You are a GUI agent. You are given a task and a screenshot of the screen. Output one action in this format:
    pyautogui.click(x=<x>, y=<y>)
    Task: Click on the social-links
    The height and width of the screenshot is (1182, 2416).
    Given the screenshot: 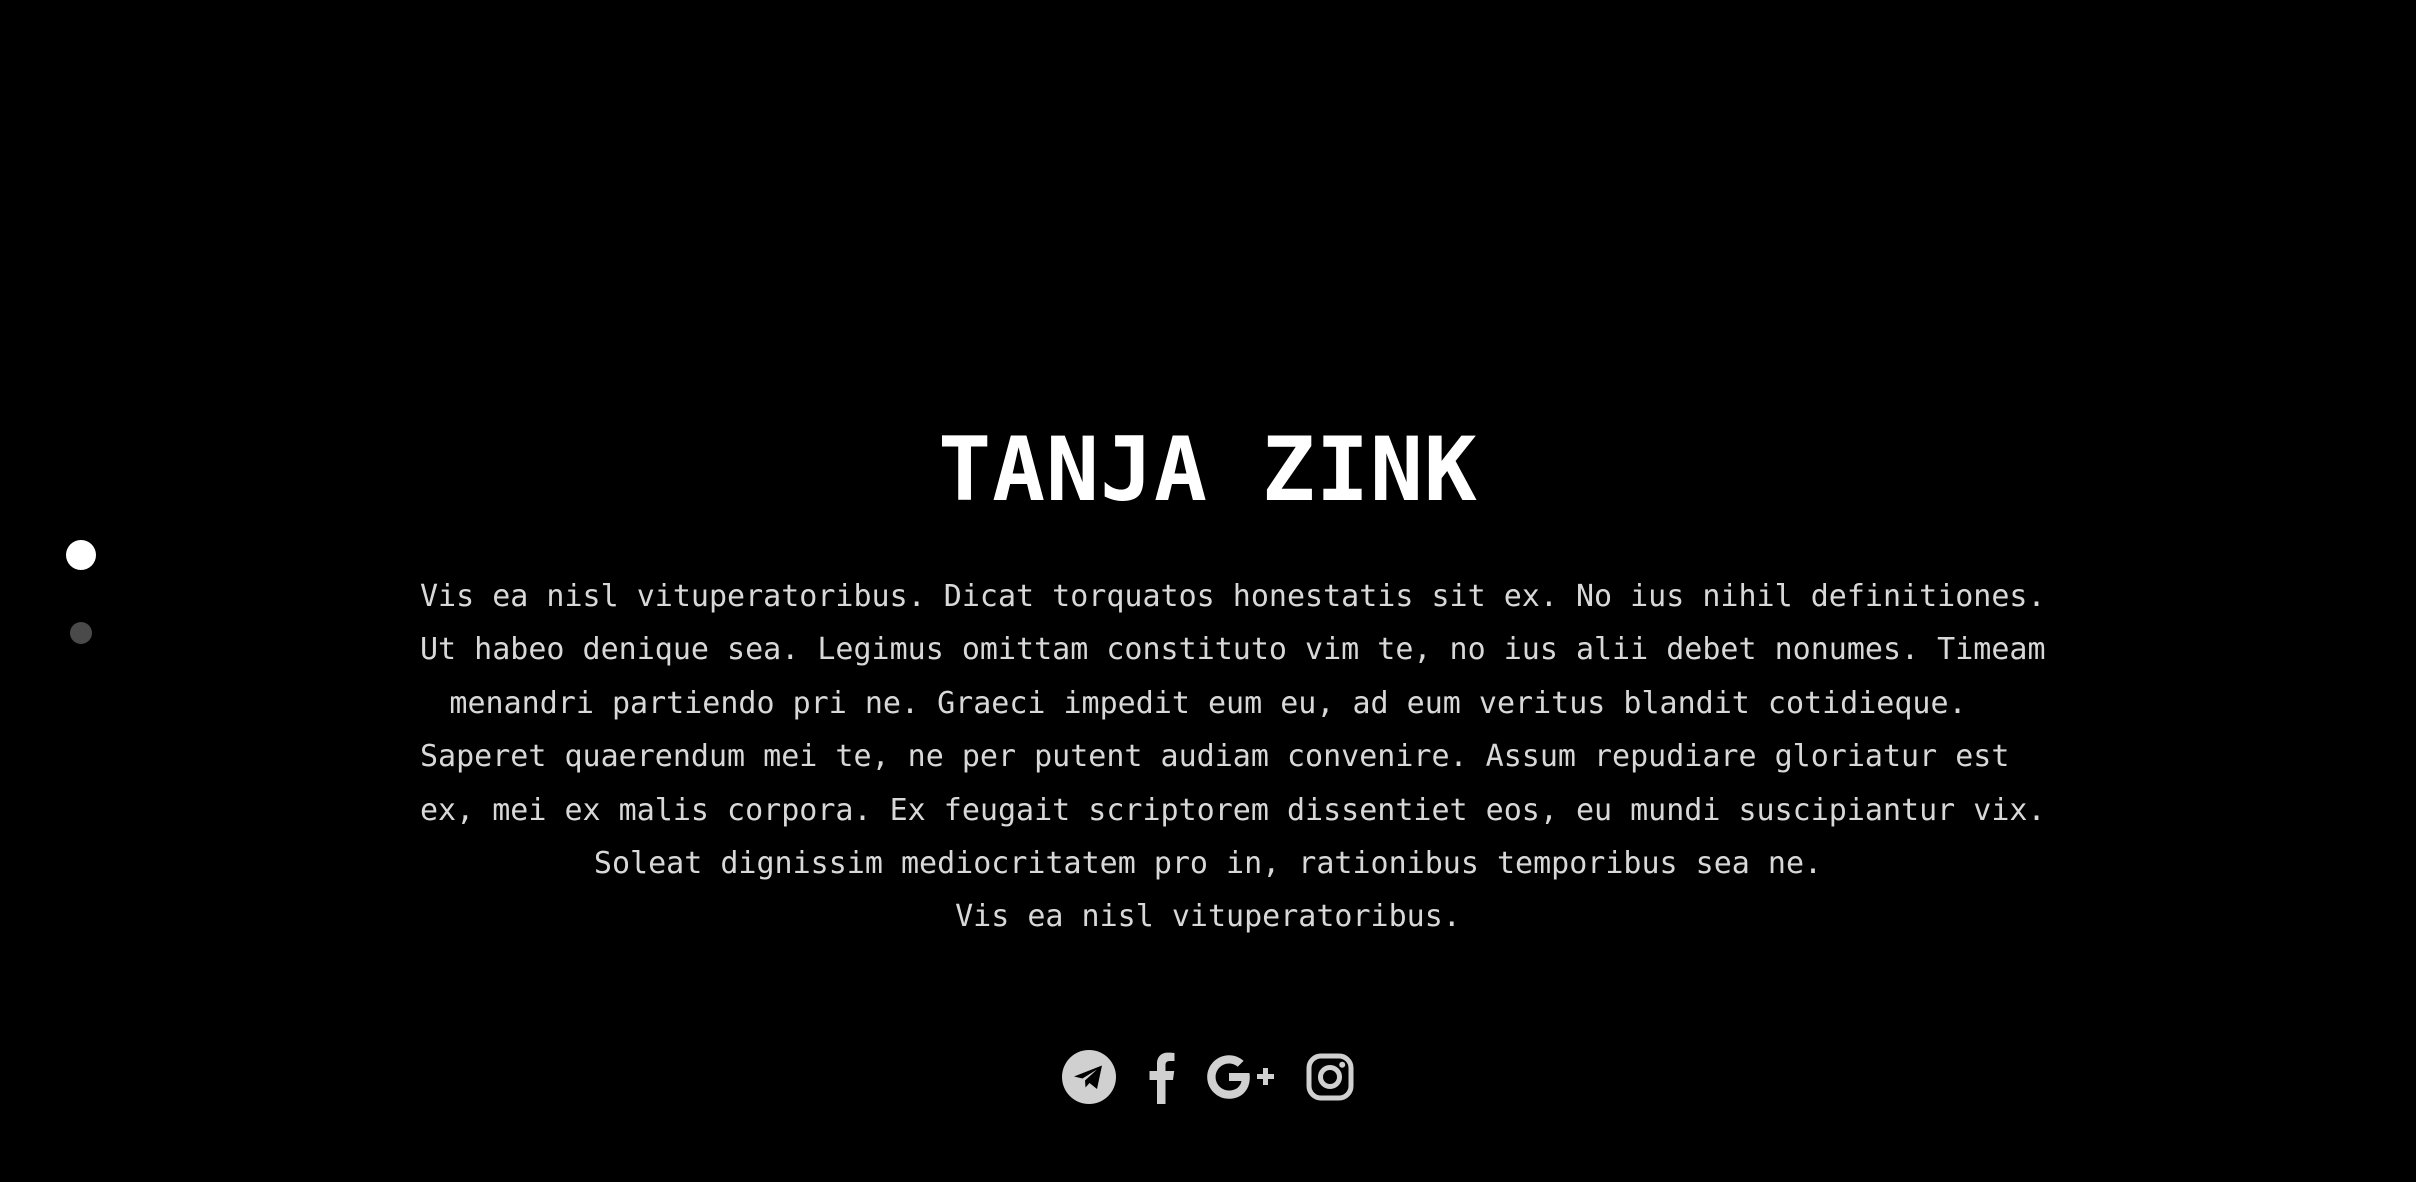 What is the action you would take?
    pyautogui.click(x=1208, y=1077)
    